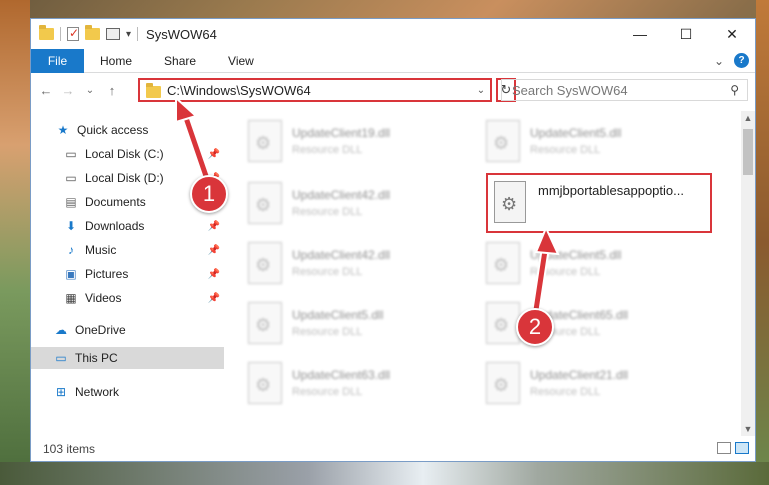  What do you see at coordinates (481, 90) in the screenshot?
I see `address-dropdown-icon: ⌄` at bounding box center [481, 90].